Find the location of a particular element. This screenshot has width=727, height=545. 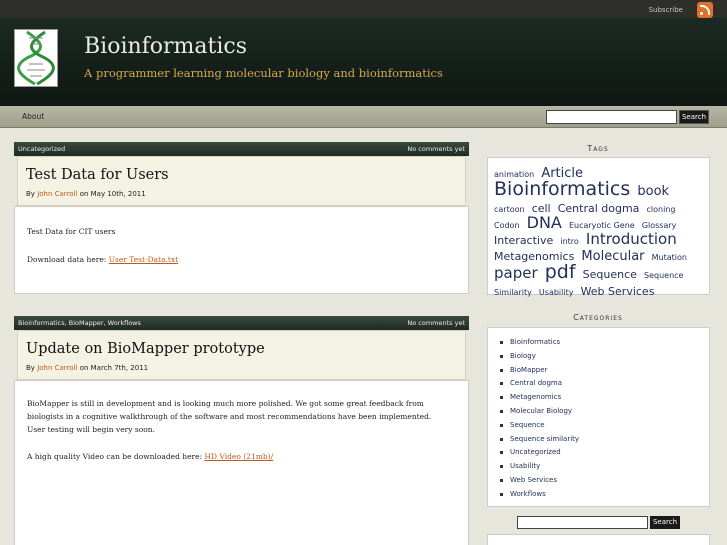

search-input is located at coordinates (611, 117).